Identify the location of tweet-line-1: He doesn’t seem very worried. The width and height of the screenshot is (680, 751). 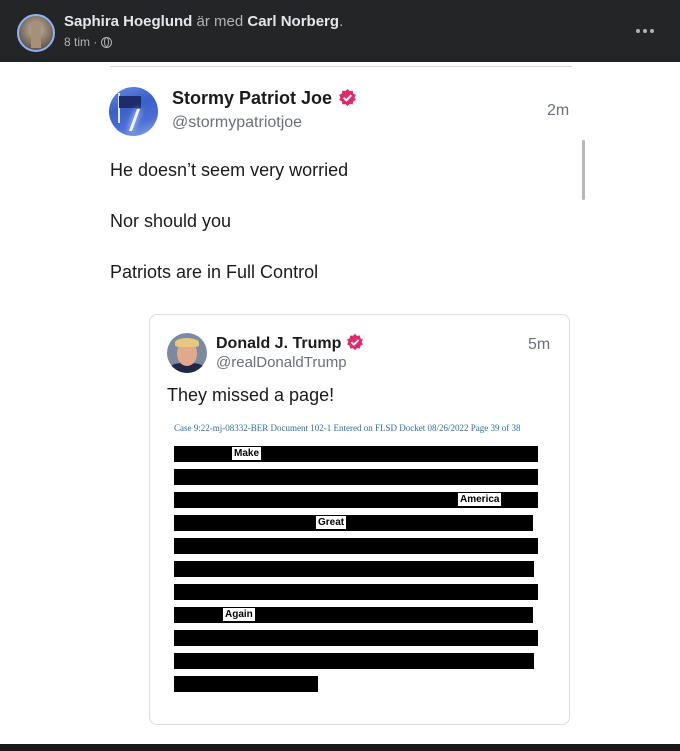
(229, 170).